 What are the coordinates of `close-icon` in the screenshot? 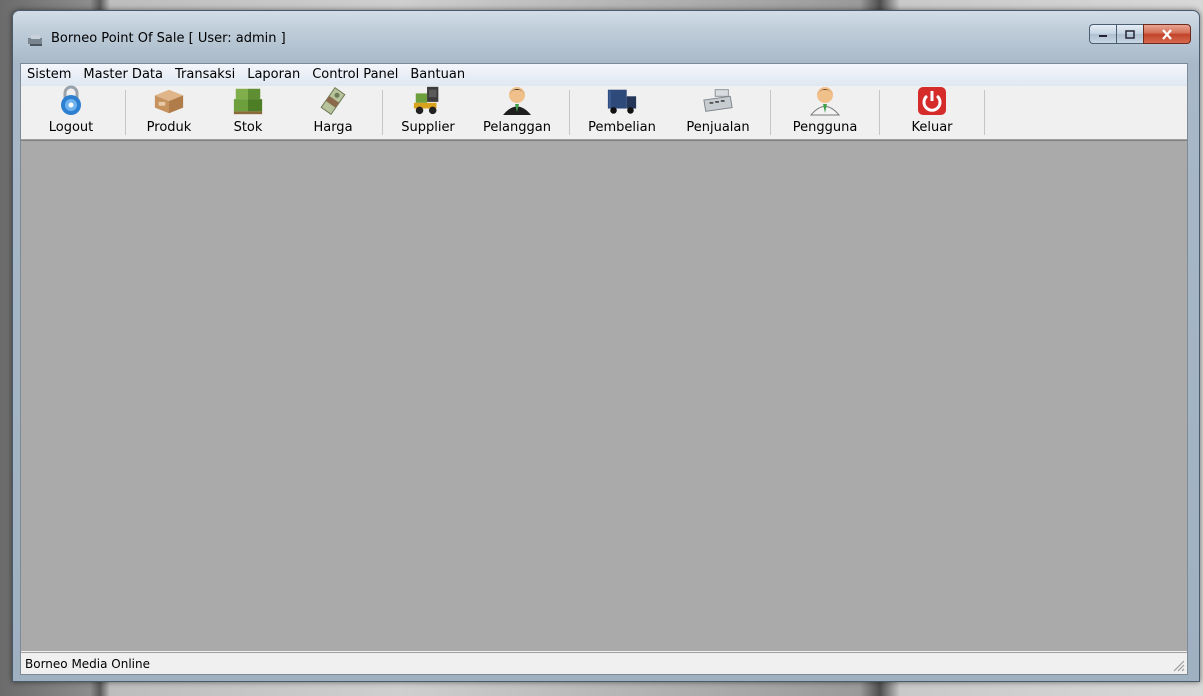 It's located at (1167, 34).